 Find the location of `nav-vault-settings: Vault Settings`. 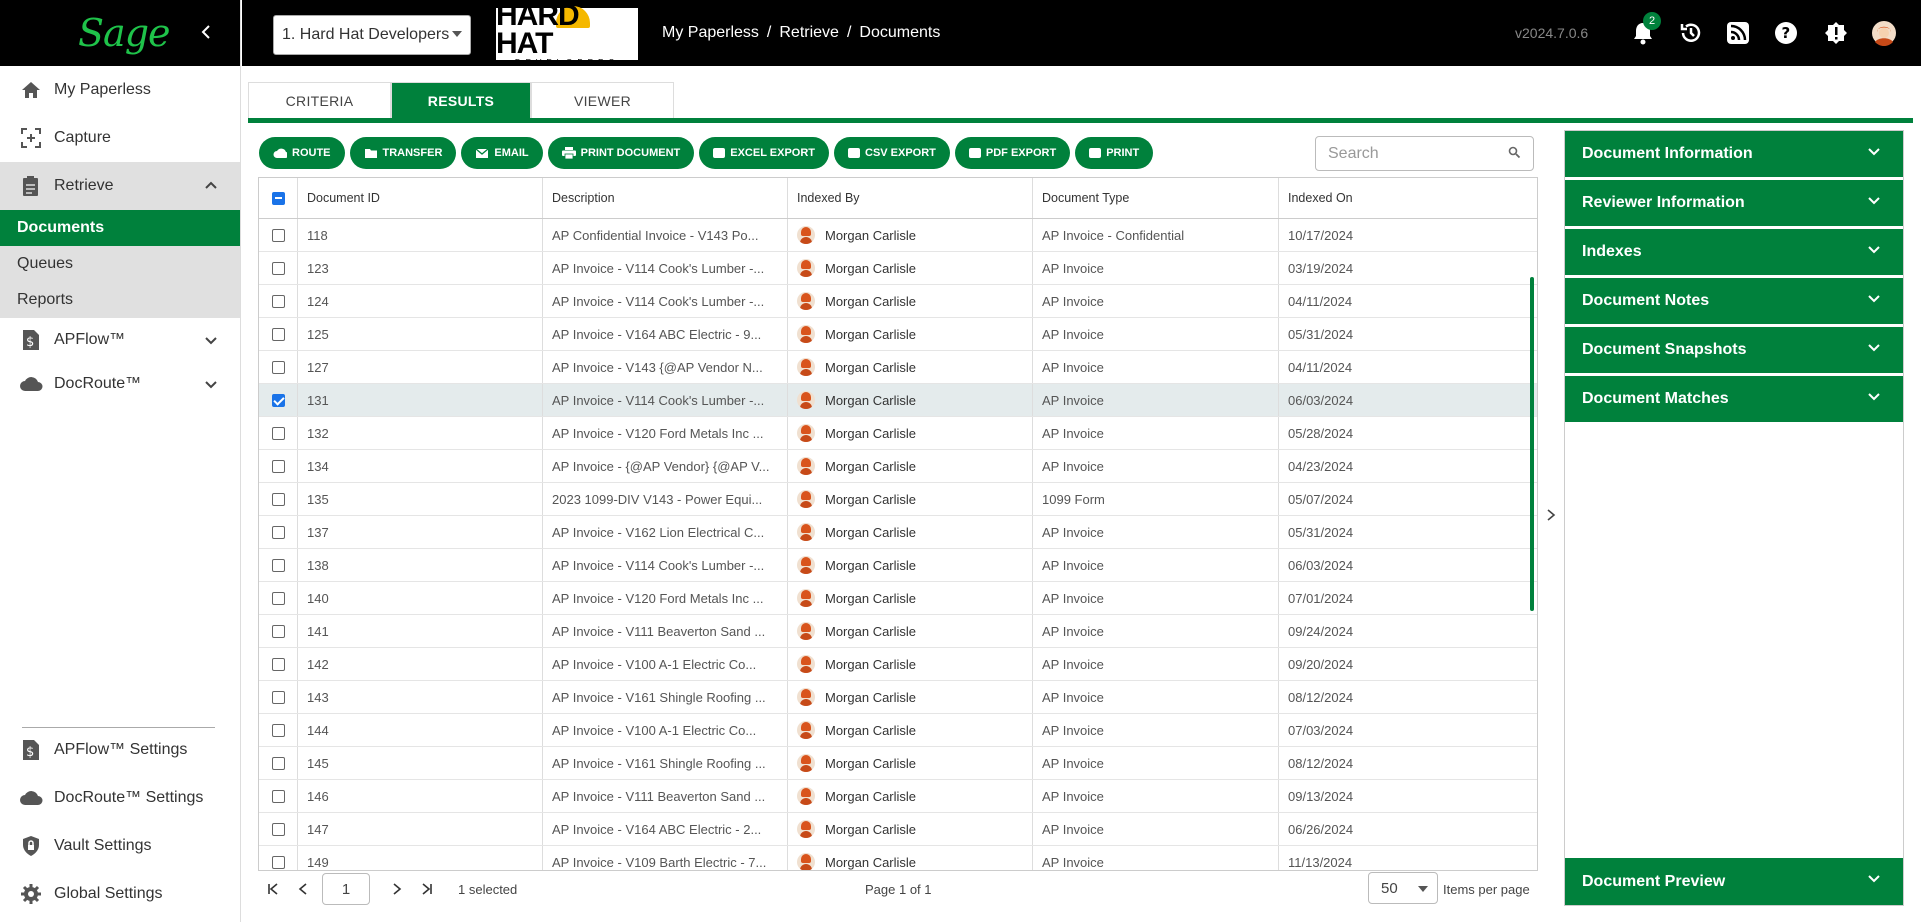

nav-vault-settings: Vault Settings is located at coordinates (120, 846).